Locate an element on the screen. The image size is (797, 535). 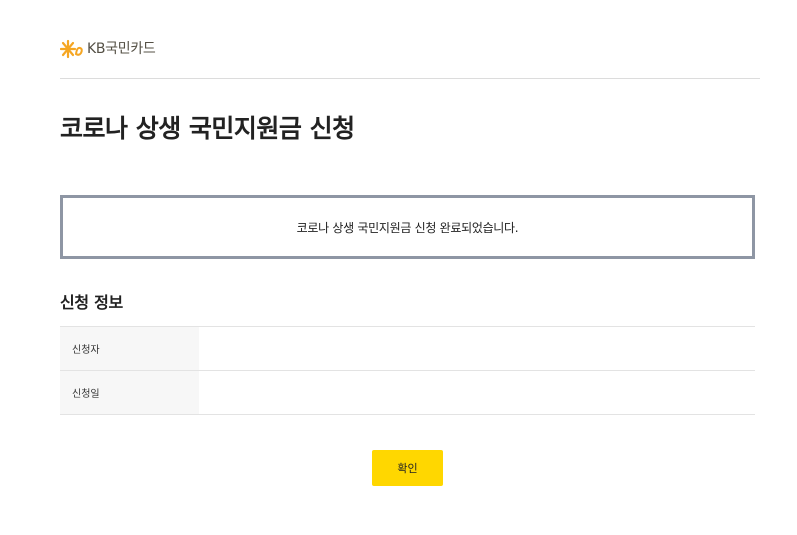
application-info-table: 신청자 신청일 is located at coordinates (407, 370).